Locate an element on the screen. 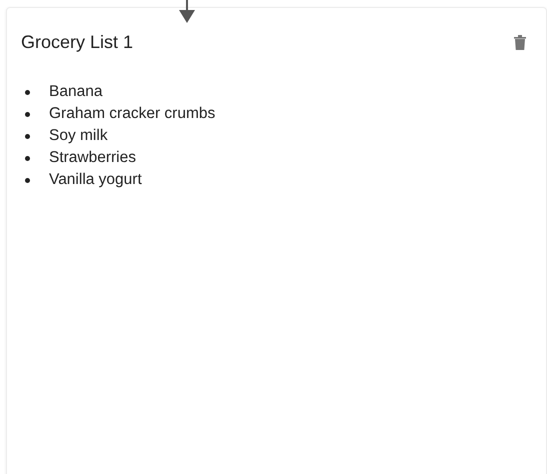 The height and width of the screenshot is (474, 547). arrow-icon is located at coordinates (187, 11).